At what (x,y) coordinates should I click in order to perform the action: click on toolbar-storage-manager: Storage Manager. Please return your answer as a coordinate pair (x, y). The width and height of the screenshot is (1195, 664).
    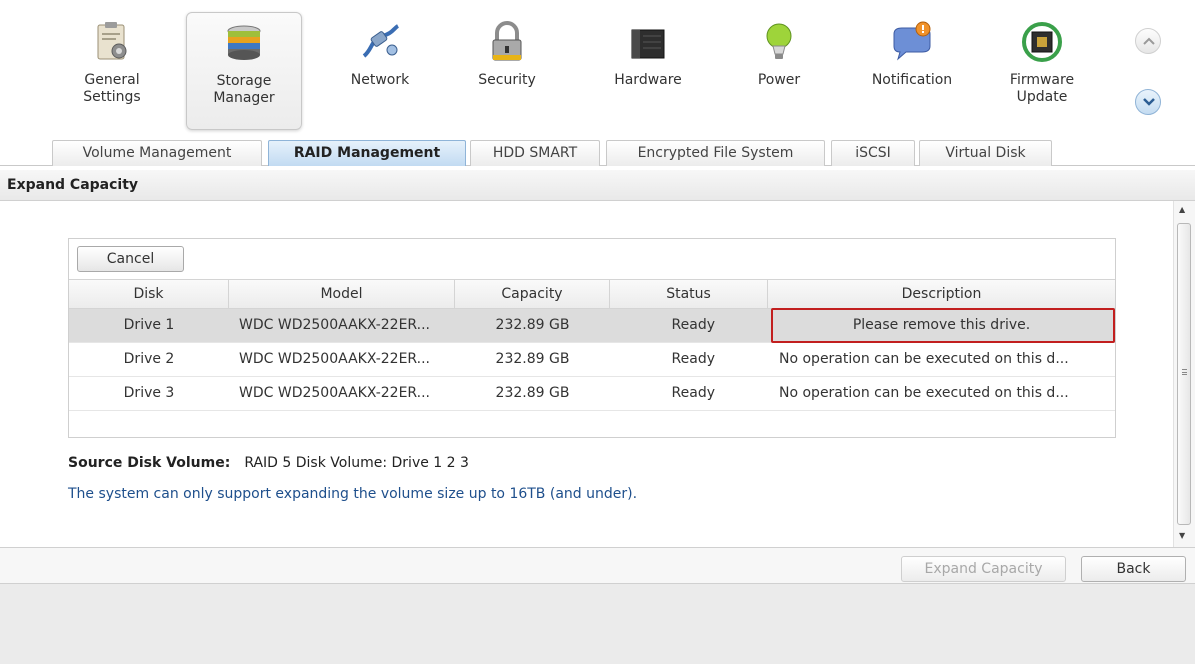
    Looking at the image, I should click on (244, 71).